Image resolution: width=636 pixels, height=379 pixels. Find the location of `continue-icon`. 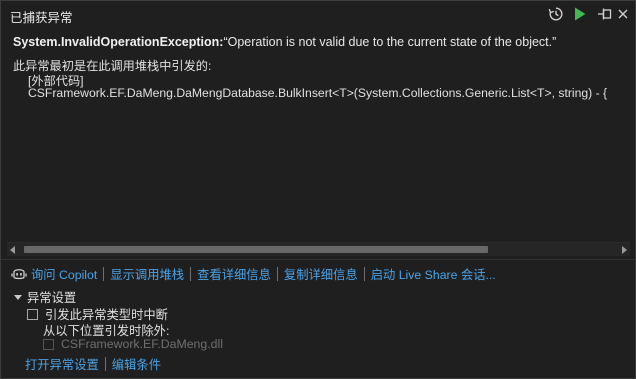

continue-icon is located at coordinates (580, 14).